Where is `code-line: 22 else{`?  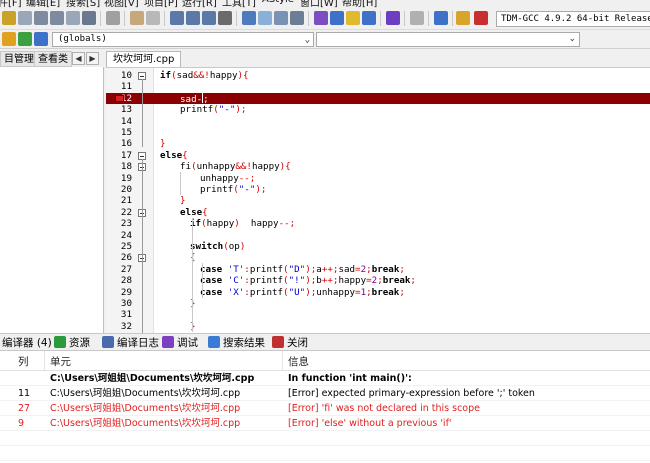 code-line: 22 else{ is located at coordinates (378, 212).